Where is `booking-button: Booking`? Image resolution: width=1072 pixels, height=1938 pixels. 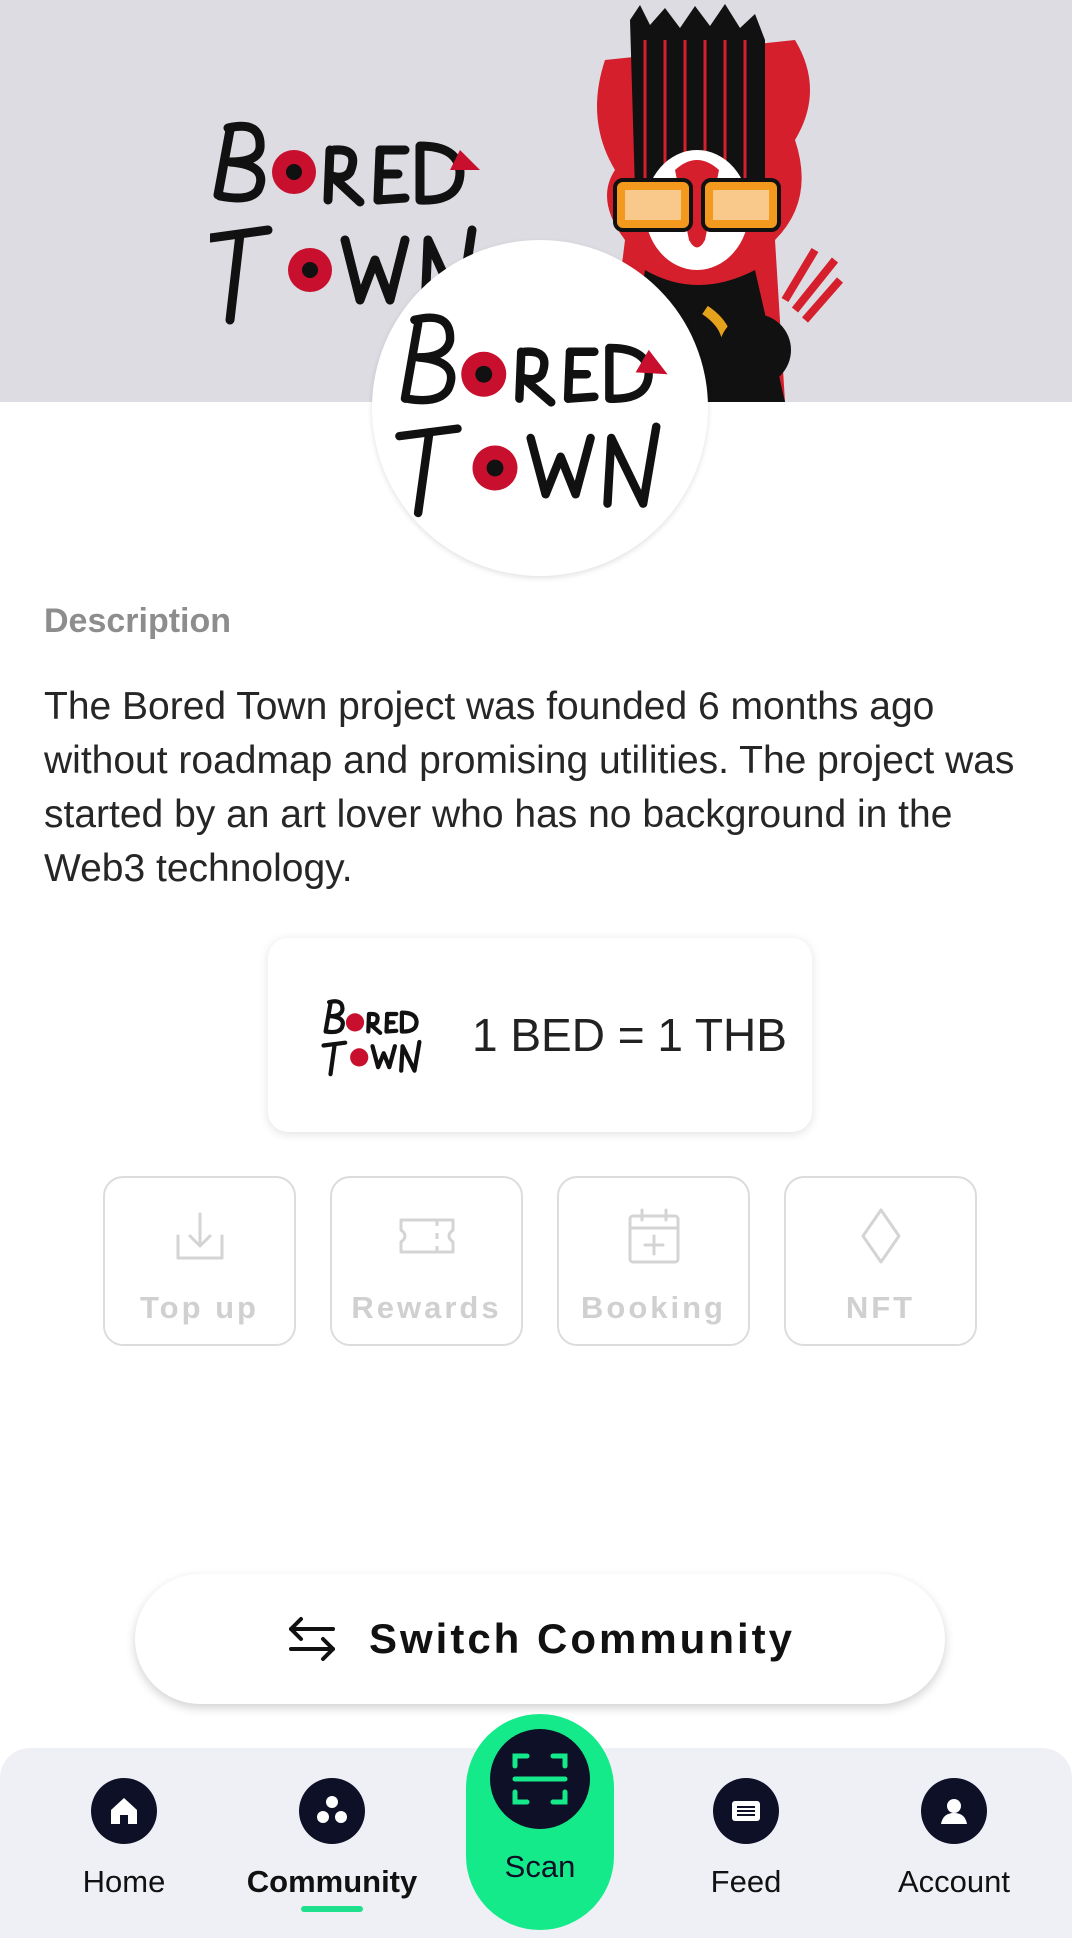 booking-button: Booking is located at coordinates (653, 1261).